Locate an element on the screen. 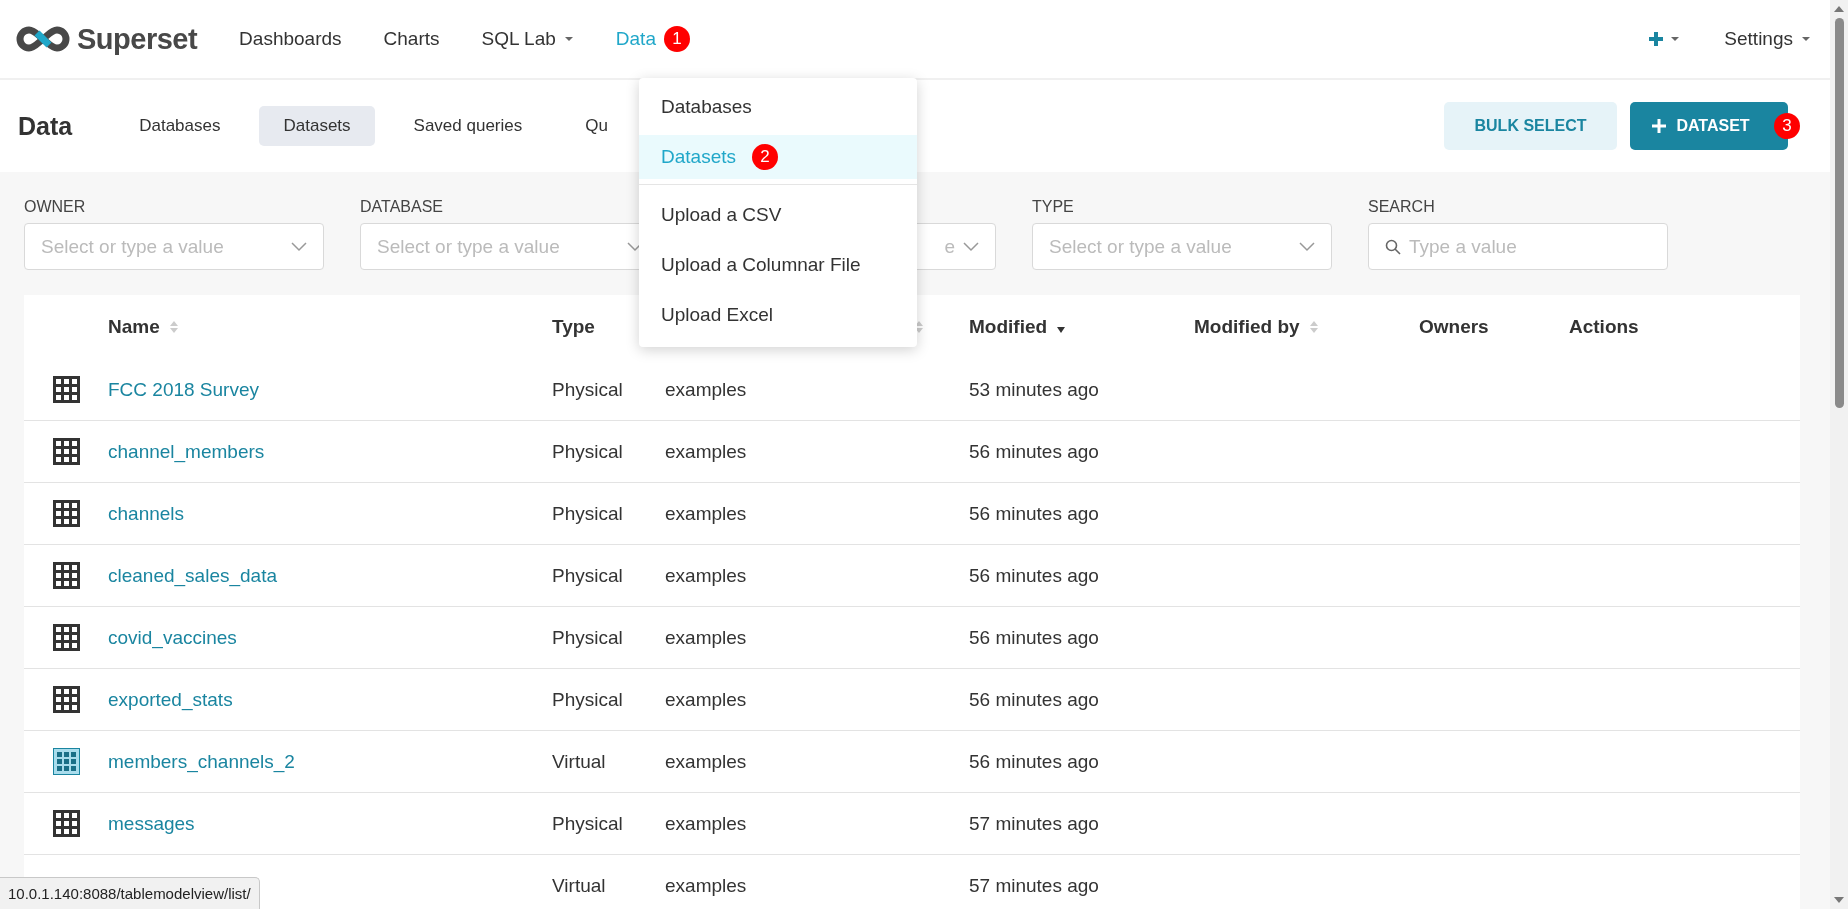 The image size is (1848, 909). tab: Databases is located at coordinates (180, 126).